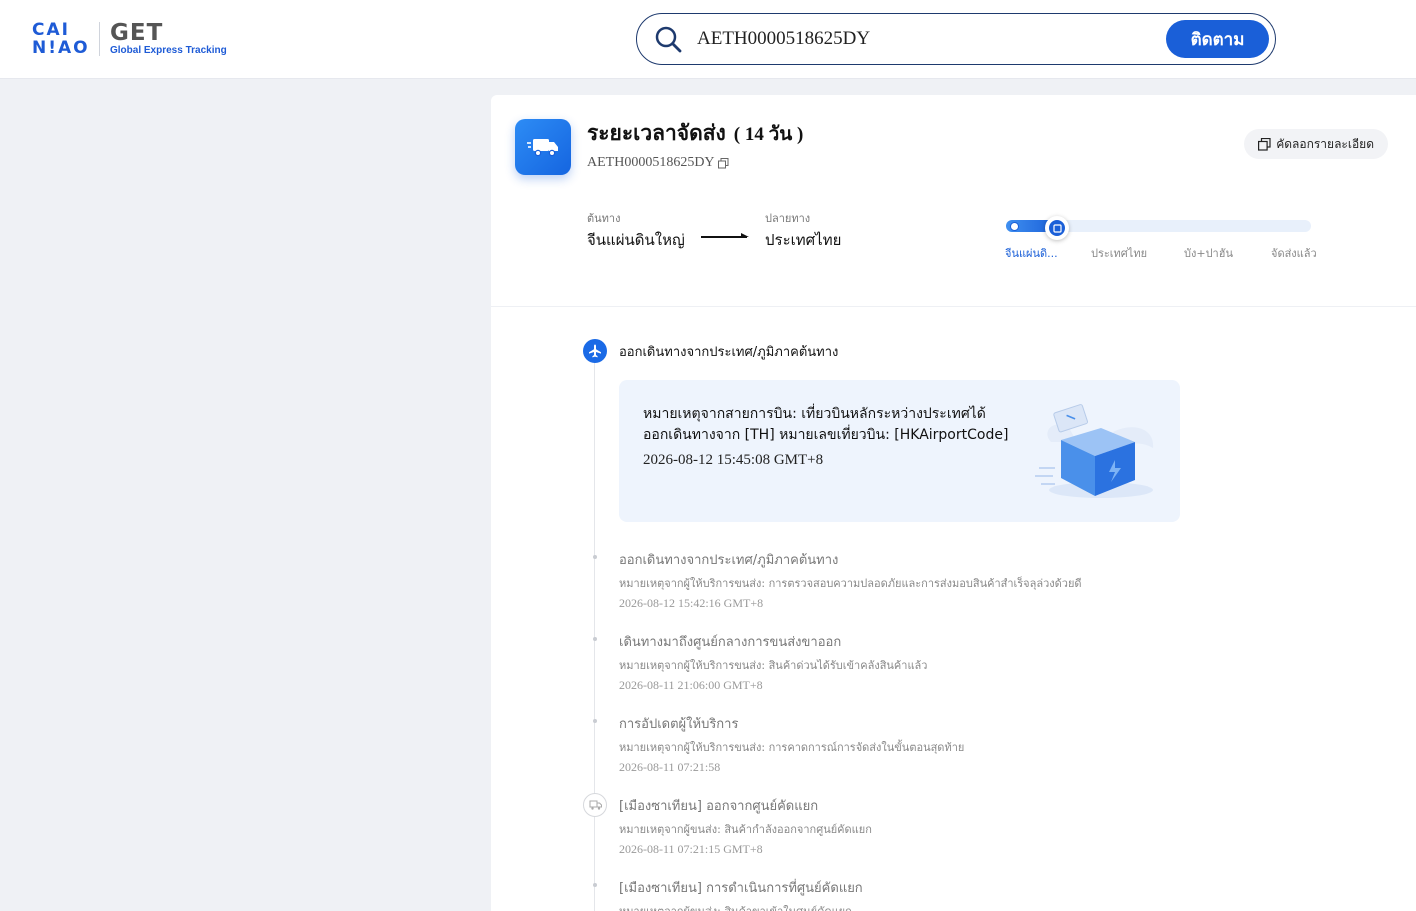  Describe the element at coordinates (636, 240) in the screenshot. I see `origin-value: จีนแผ่นดินใหญ่` at that location.